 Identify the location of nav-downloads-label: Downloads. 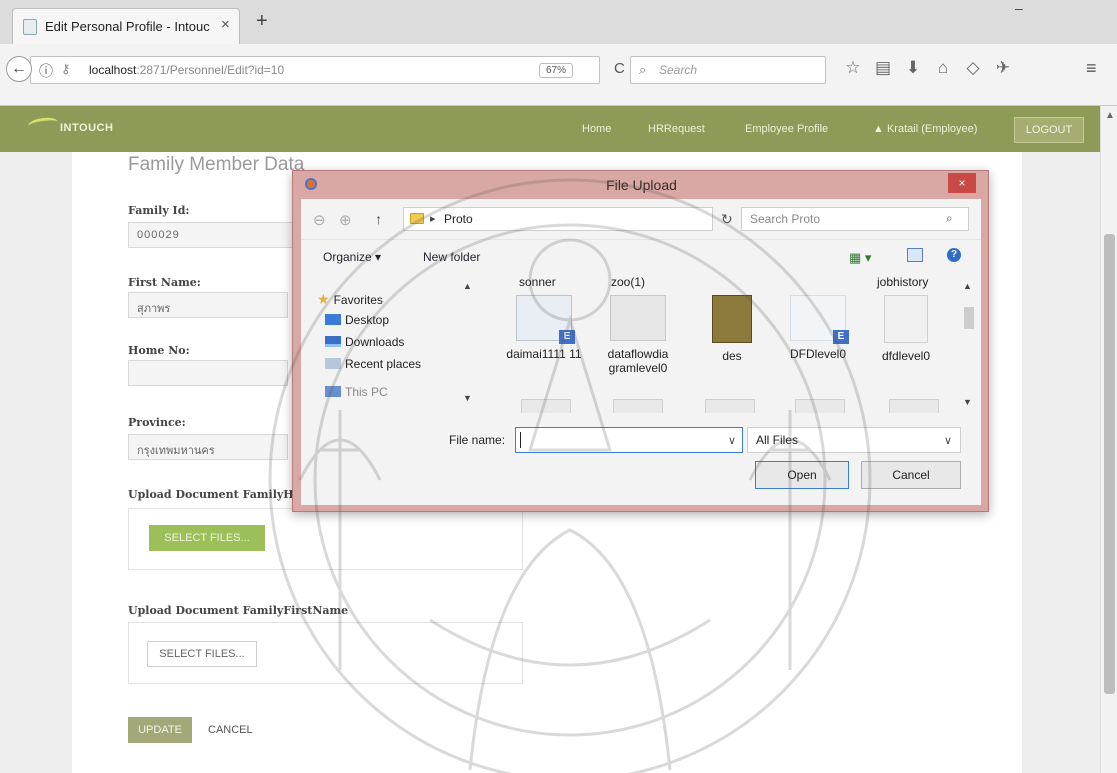
(375, 342).